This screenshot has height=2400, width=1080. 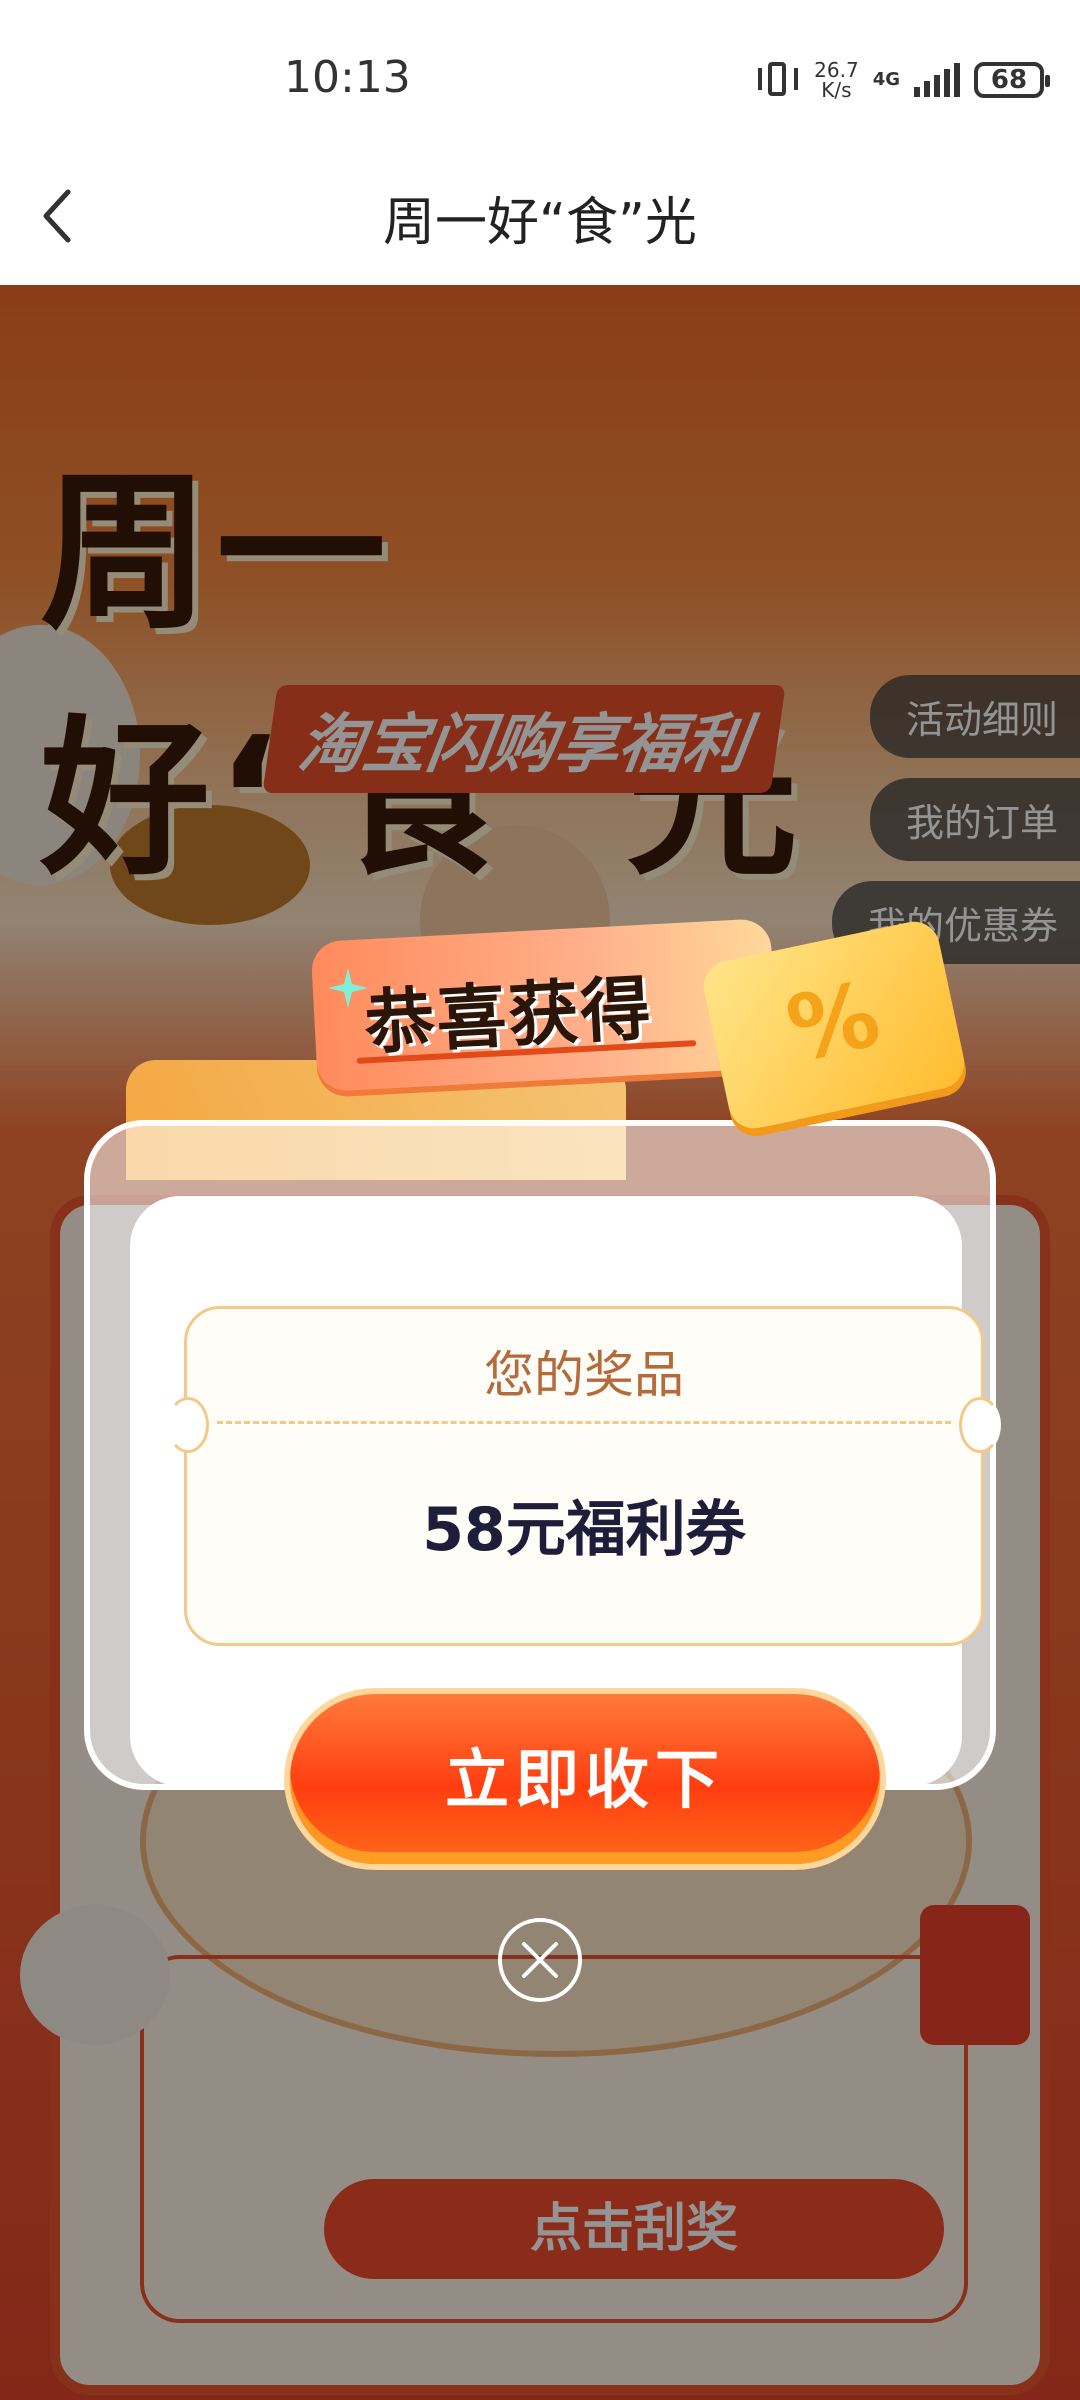 What do you see at coordinates (833, 1022) in the screenshot?
I see `percent-symbol: %` at bounding box center [833, 1022].